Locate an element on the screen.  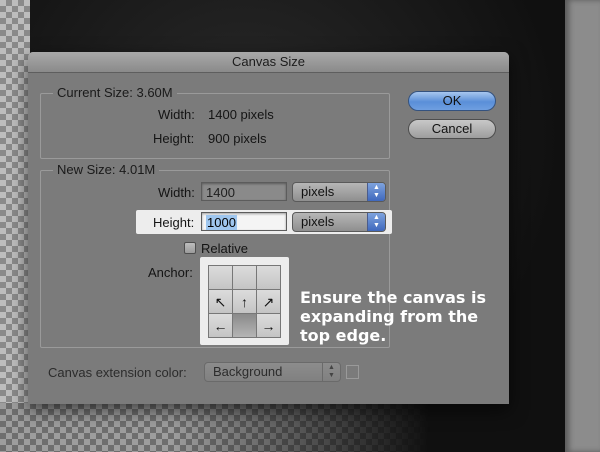
anchor-top-center is located at coordinates (244, 277).